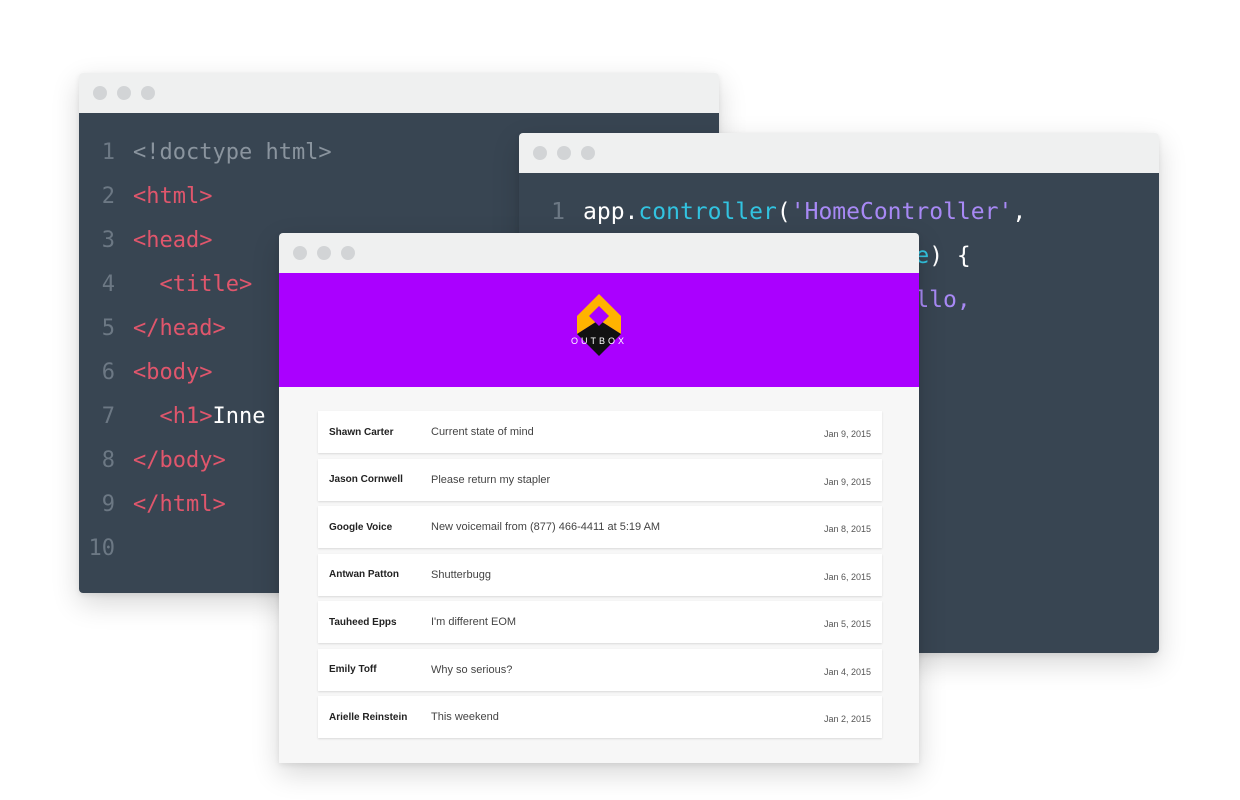  I want to click on line-number: 4, so click(108, 284).